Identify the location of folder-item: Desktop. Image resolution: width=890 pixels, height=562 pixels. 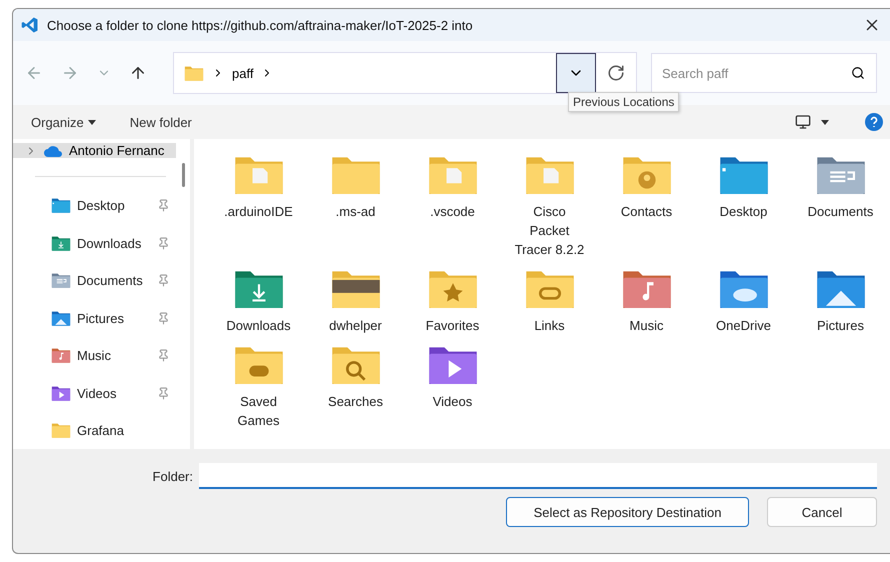
(743, 206).